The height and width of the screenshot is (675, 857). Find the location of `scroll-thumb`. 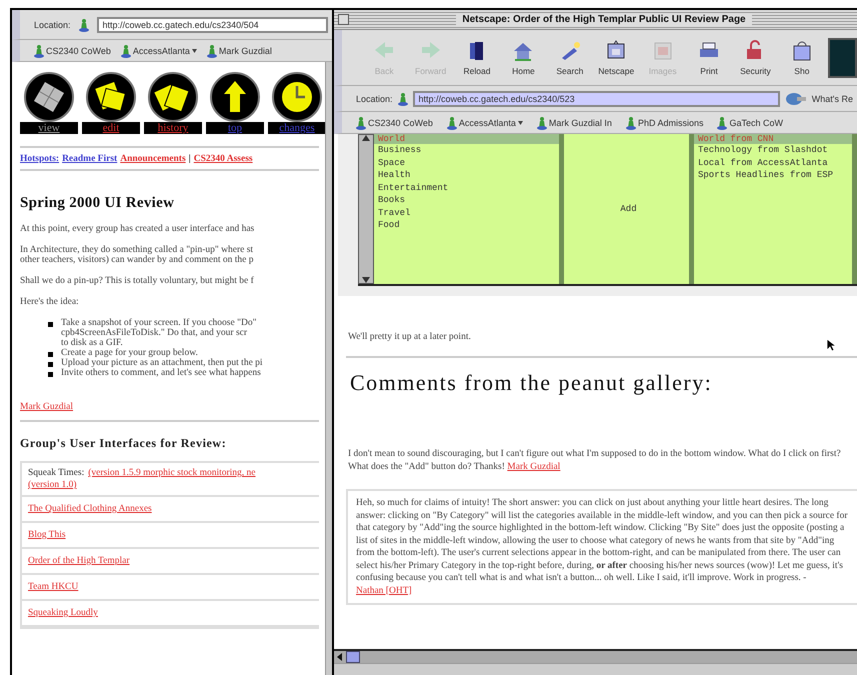

scroll-thumb is located at coordinates (353, 657).